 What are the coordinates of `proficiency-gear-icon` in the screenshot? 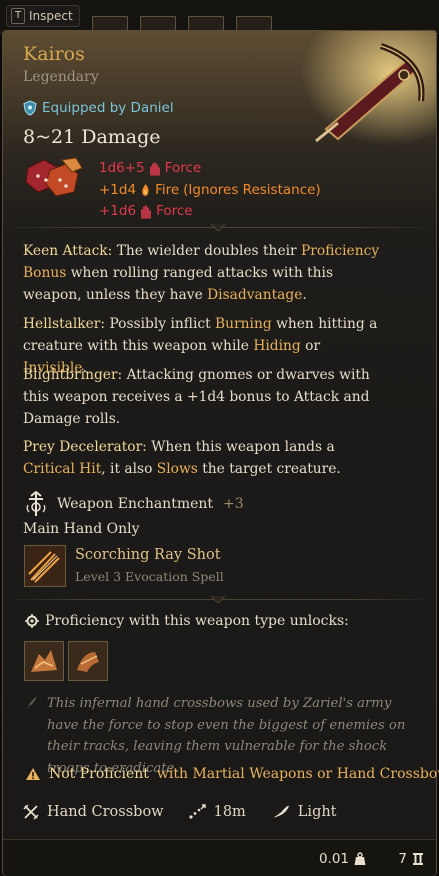 It's located at (32, 621).